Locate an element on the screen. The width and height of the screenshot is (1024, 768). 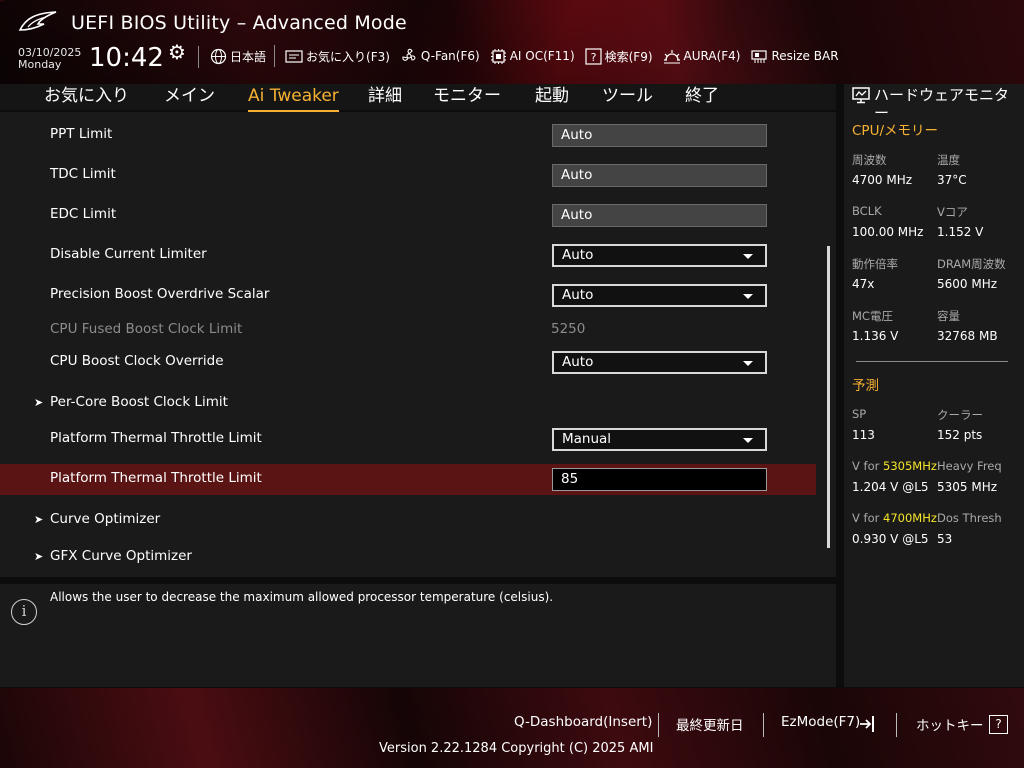
setting-label-fused-boost-clock: CPU Fused Boost Clock Limit is located at coordinates (146, 329).